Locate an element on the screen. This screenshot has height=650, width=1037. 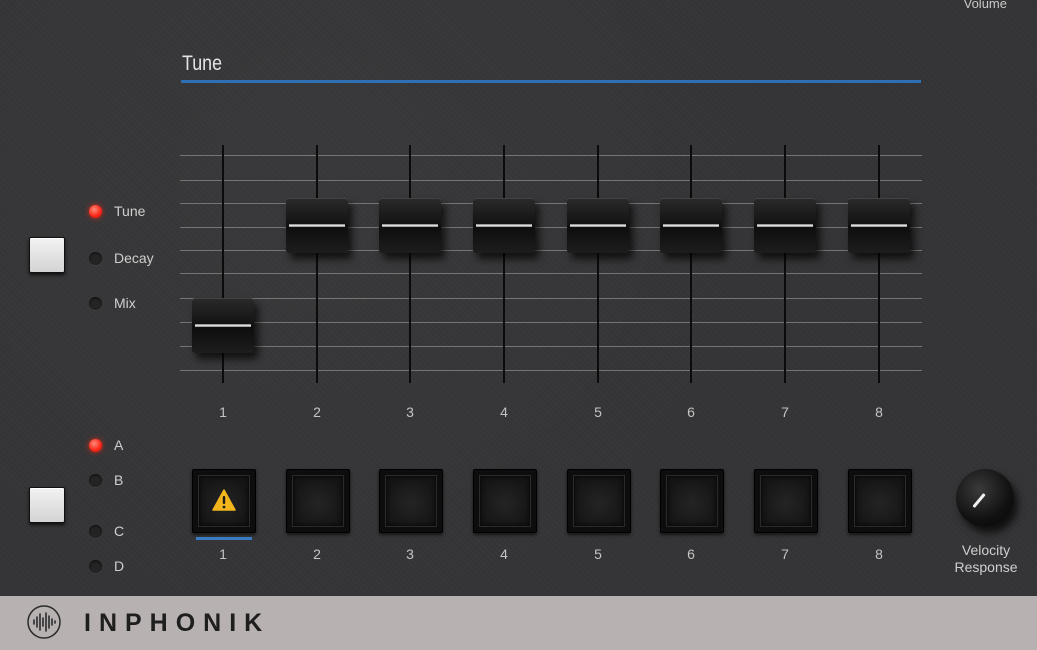
mode-indicator-tune: Tune is located at coordinates (117, 211).